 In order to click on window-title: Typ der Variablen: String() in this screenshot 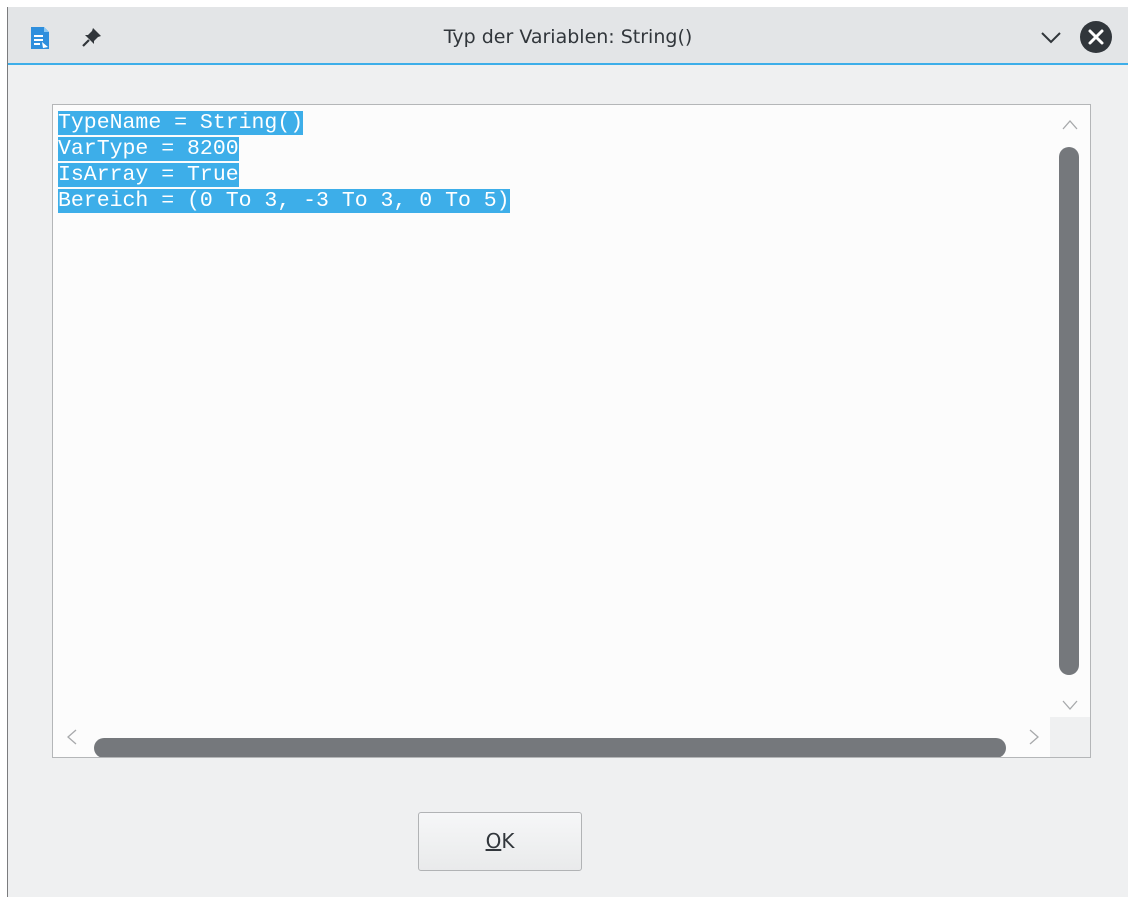, I will do `click(568, 37)`.